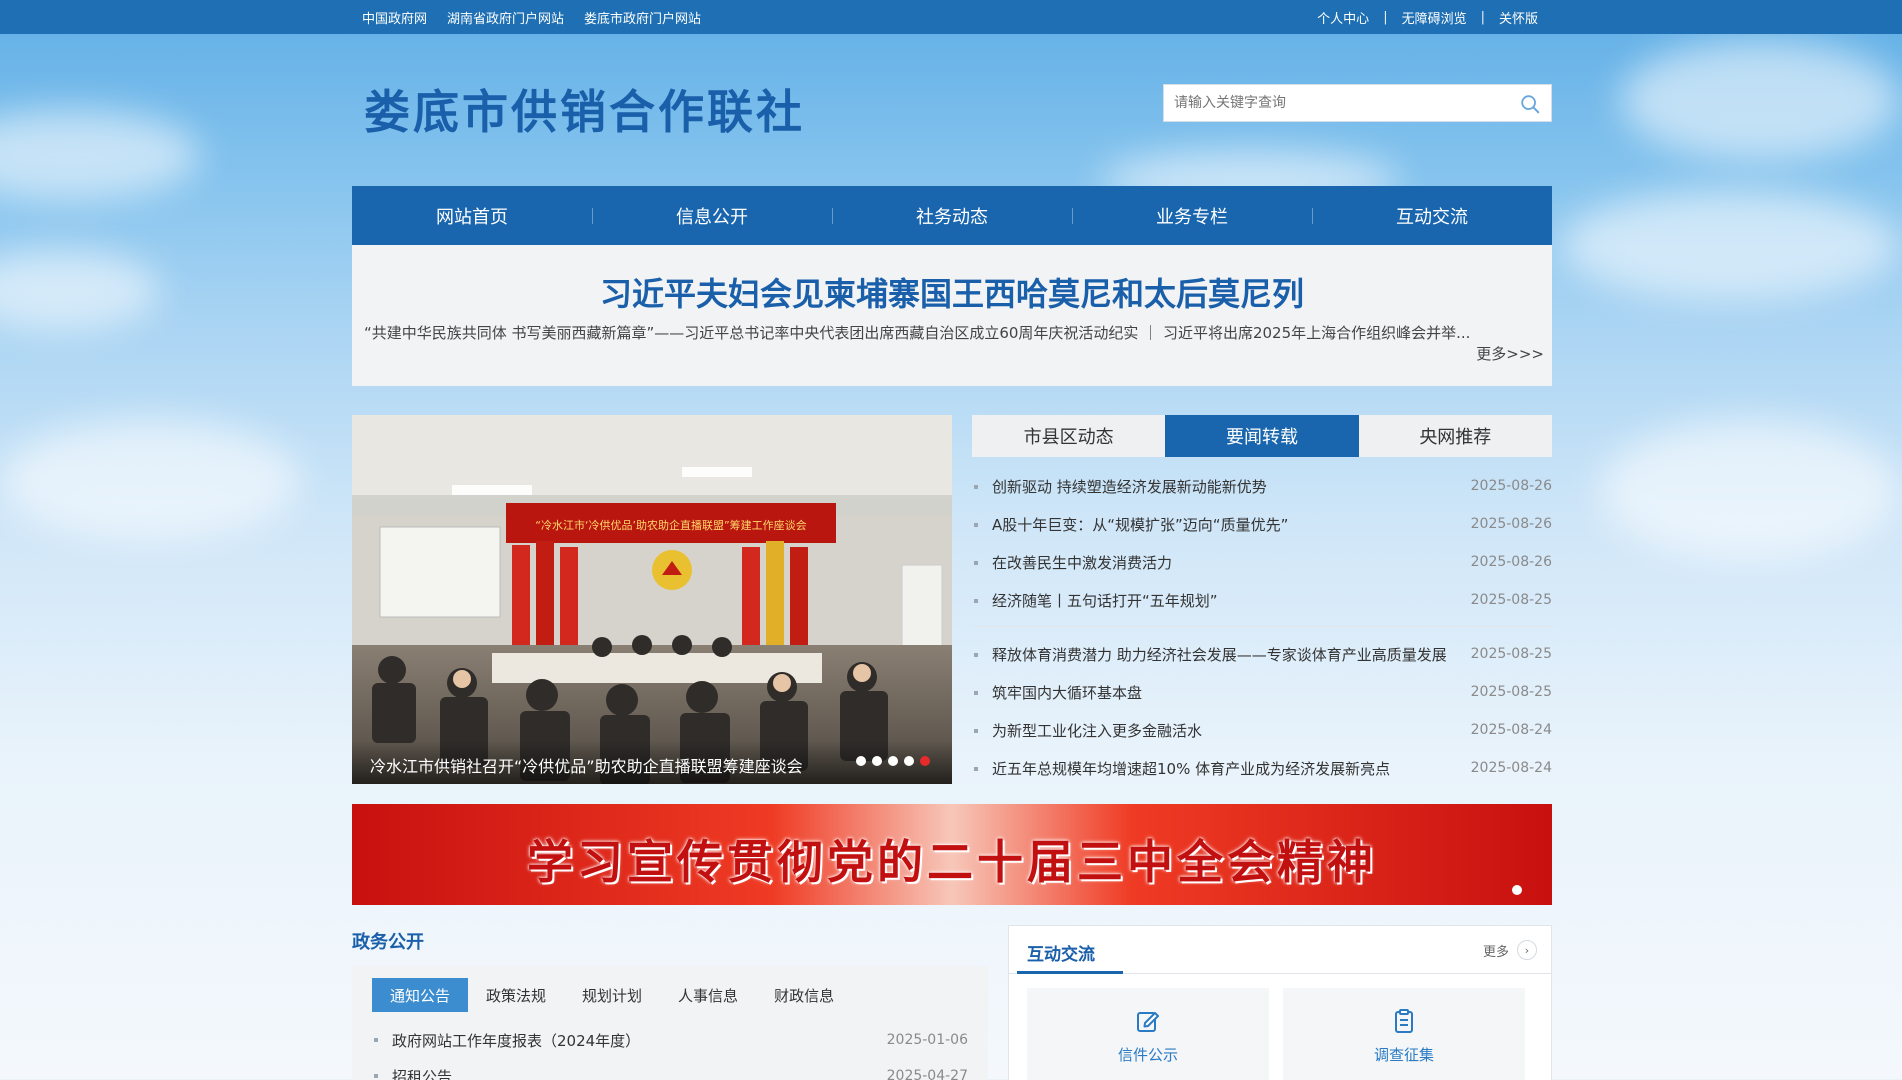 This screenshot has width=1902, height=1080. Describe the element at coordinates (1518, 17) in the screenshot. I see `link-elderly-mode: 关怀版` at that location.